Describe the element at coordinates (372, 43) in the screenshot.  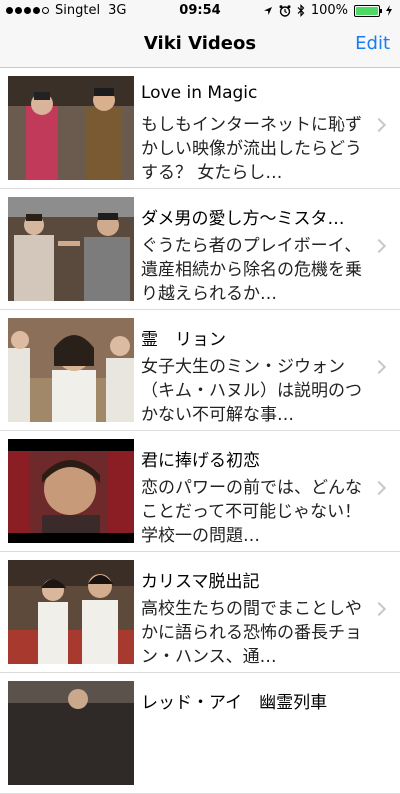
I see `edit-button: Edit` at that location.